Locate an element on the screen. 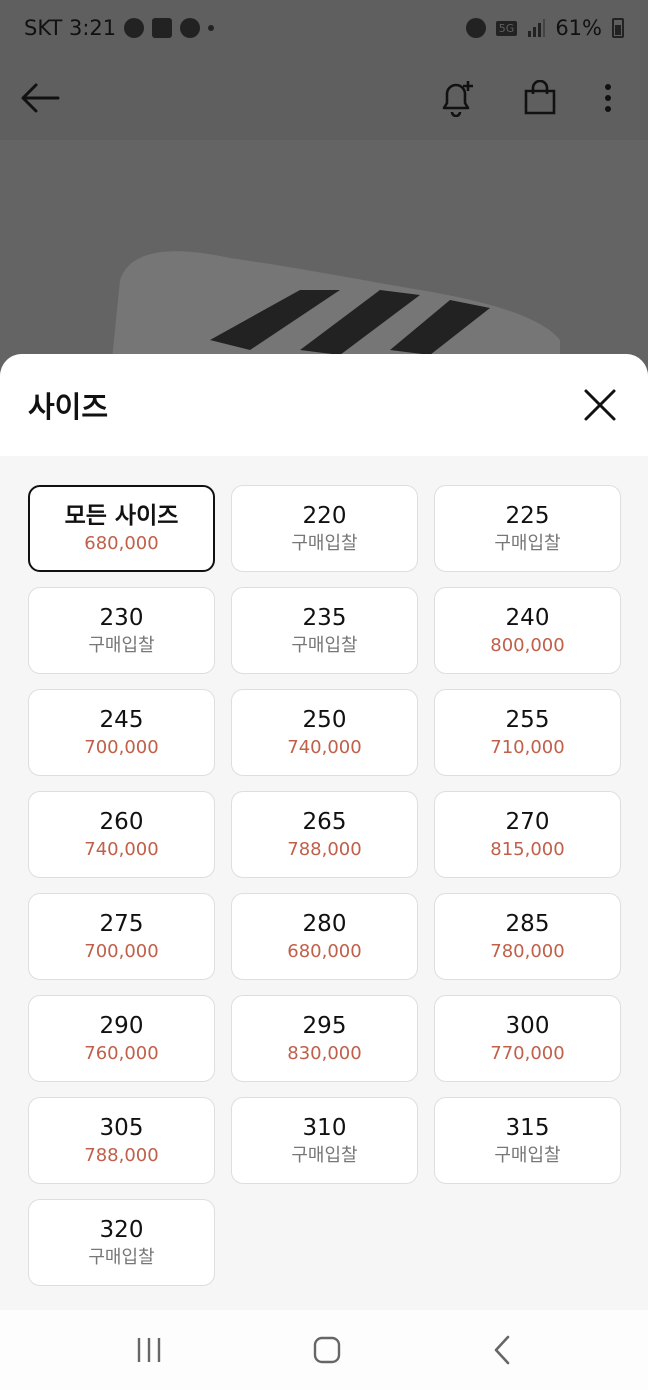  size-label: 295 is located at coordinates (324, 1025).